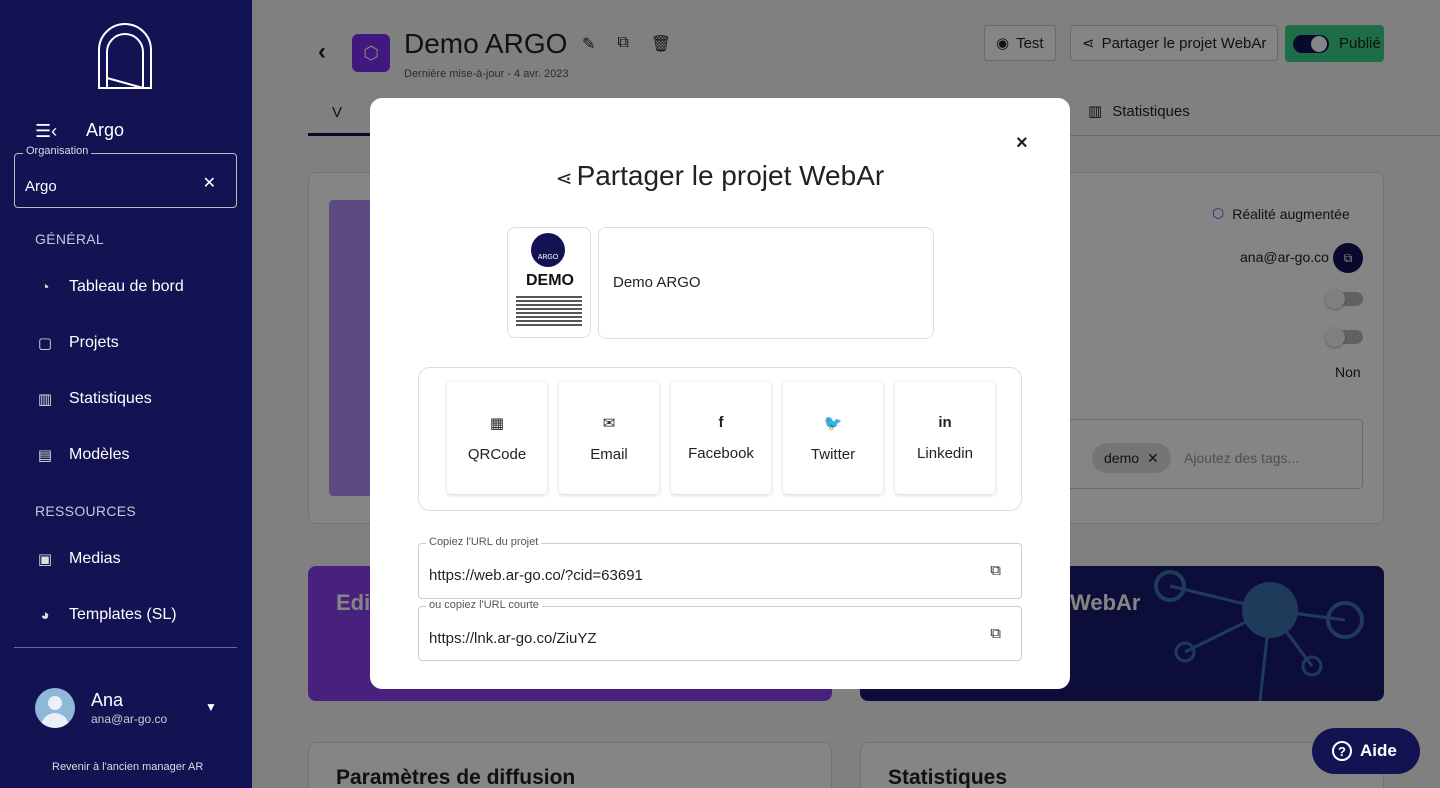 This screenshot has width=1440, height=788. I want to click on project-name-box: Demo ARGO, so click(766, 283).